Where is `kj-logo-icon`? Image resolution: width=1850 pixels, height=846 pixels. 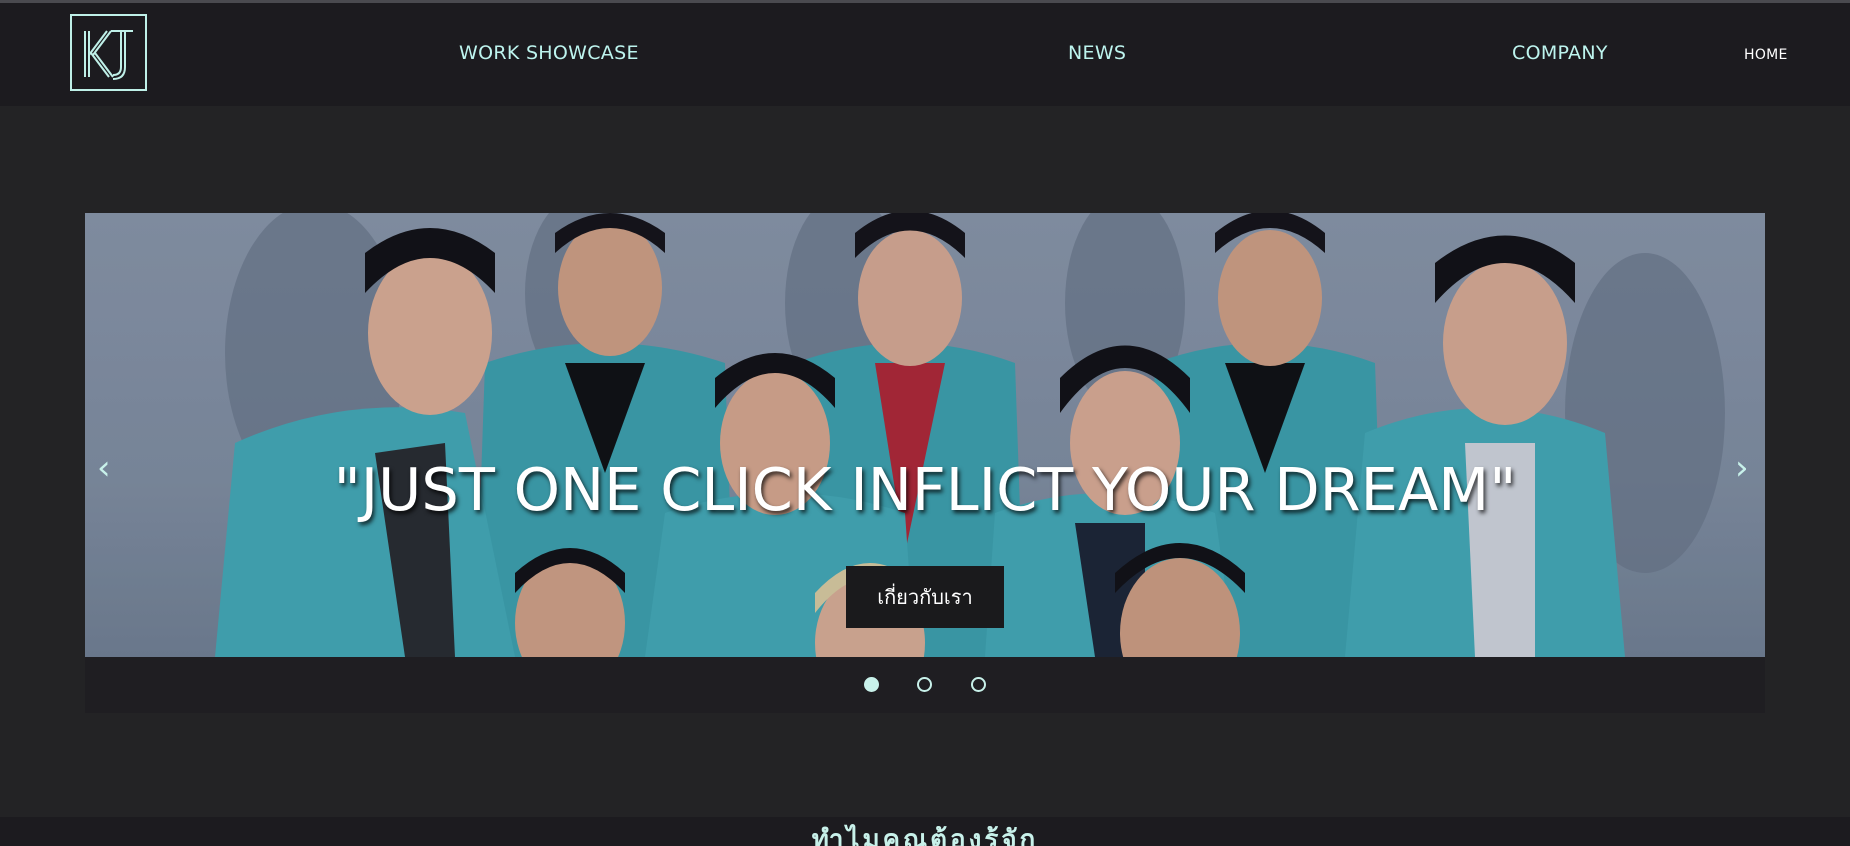
kj-logo-icon is located at coordinates (108, 55).